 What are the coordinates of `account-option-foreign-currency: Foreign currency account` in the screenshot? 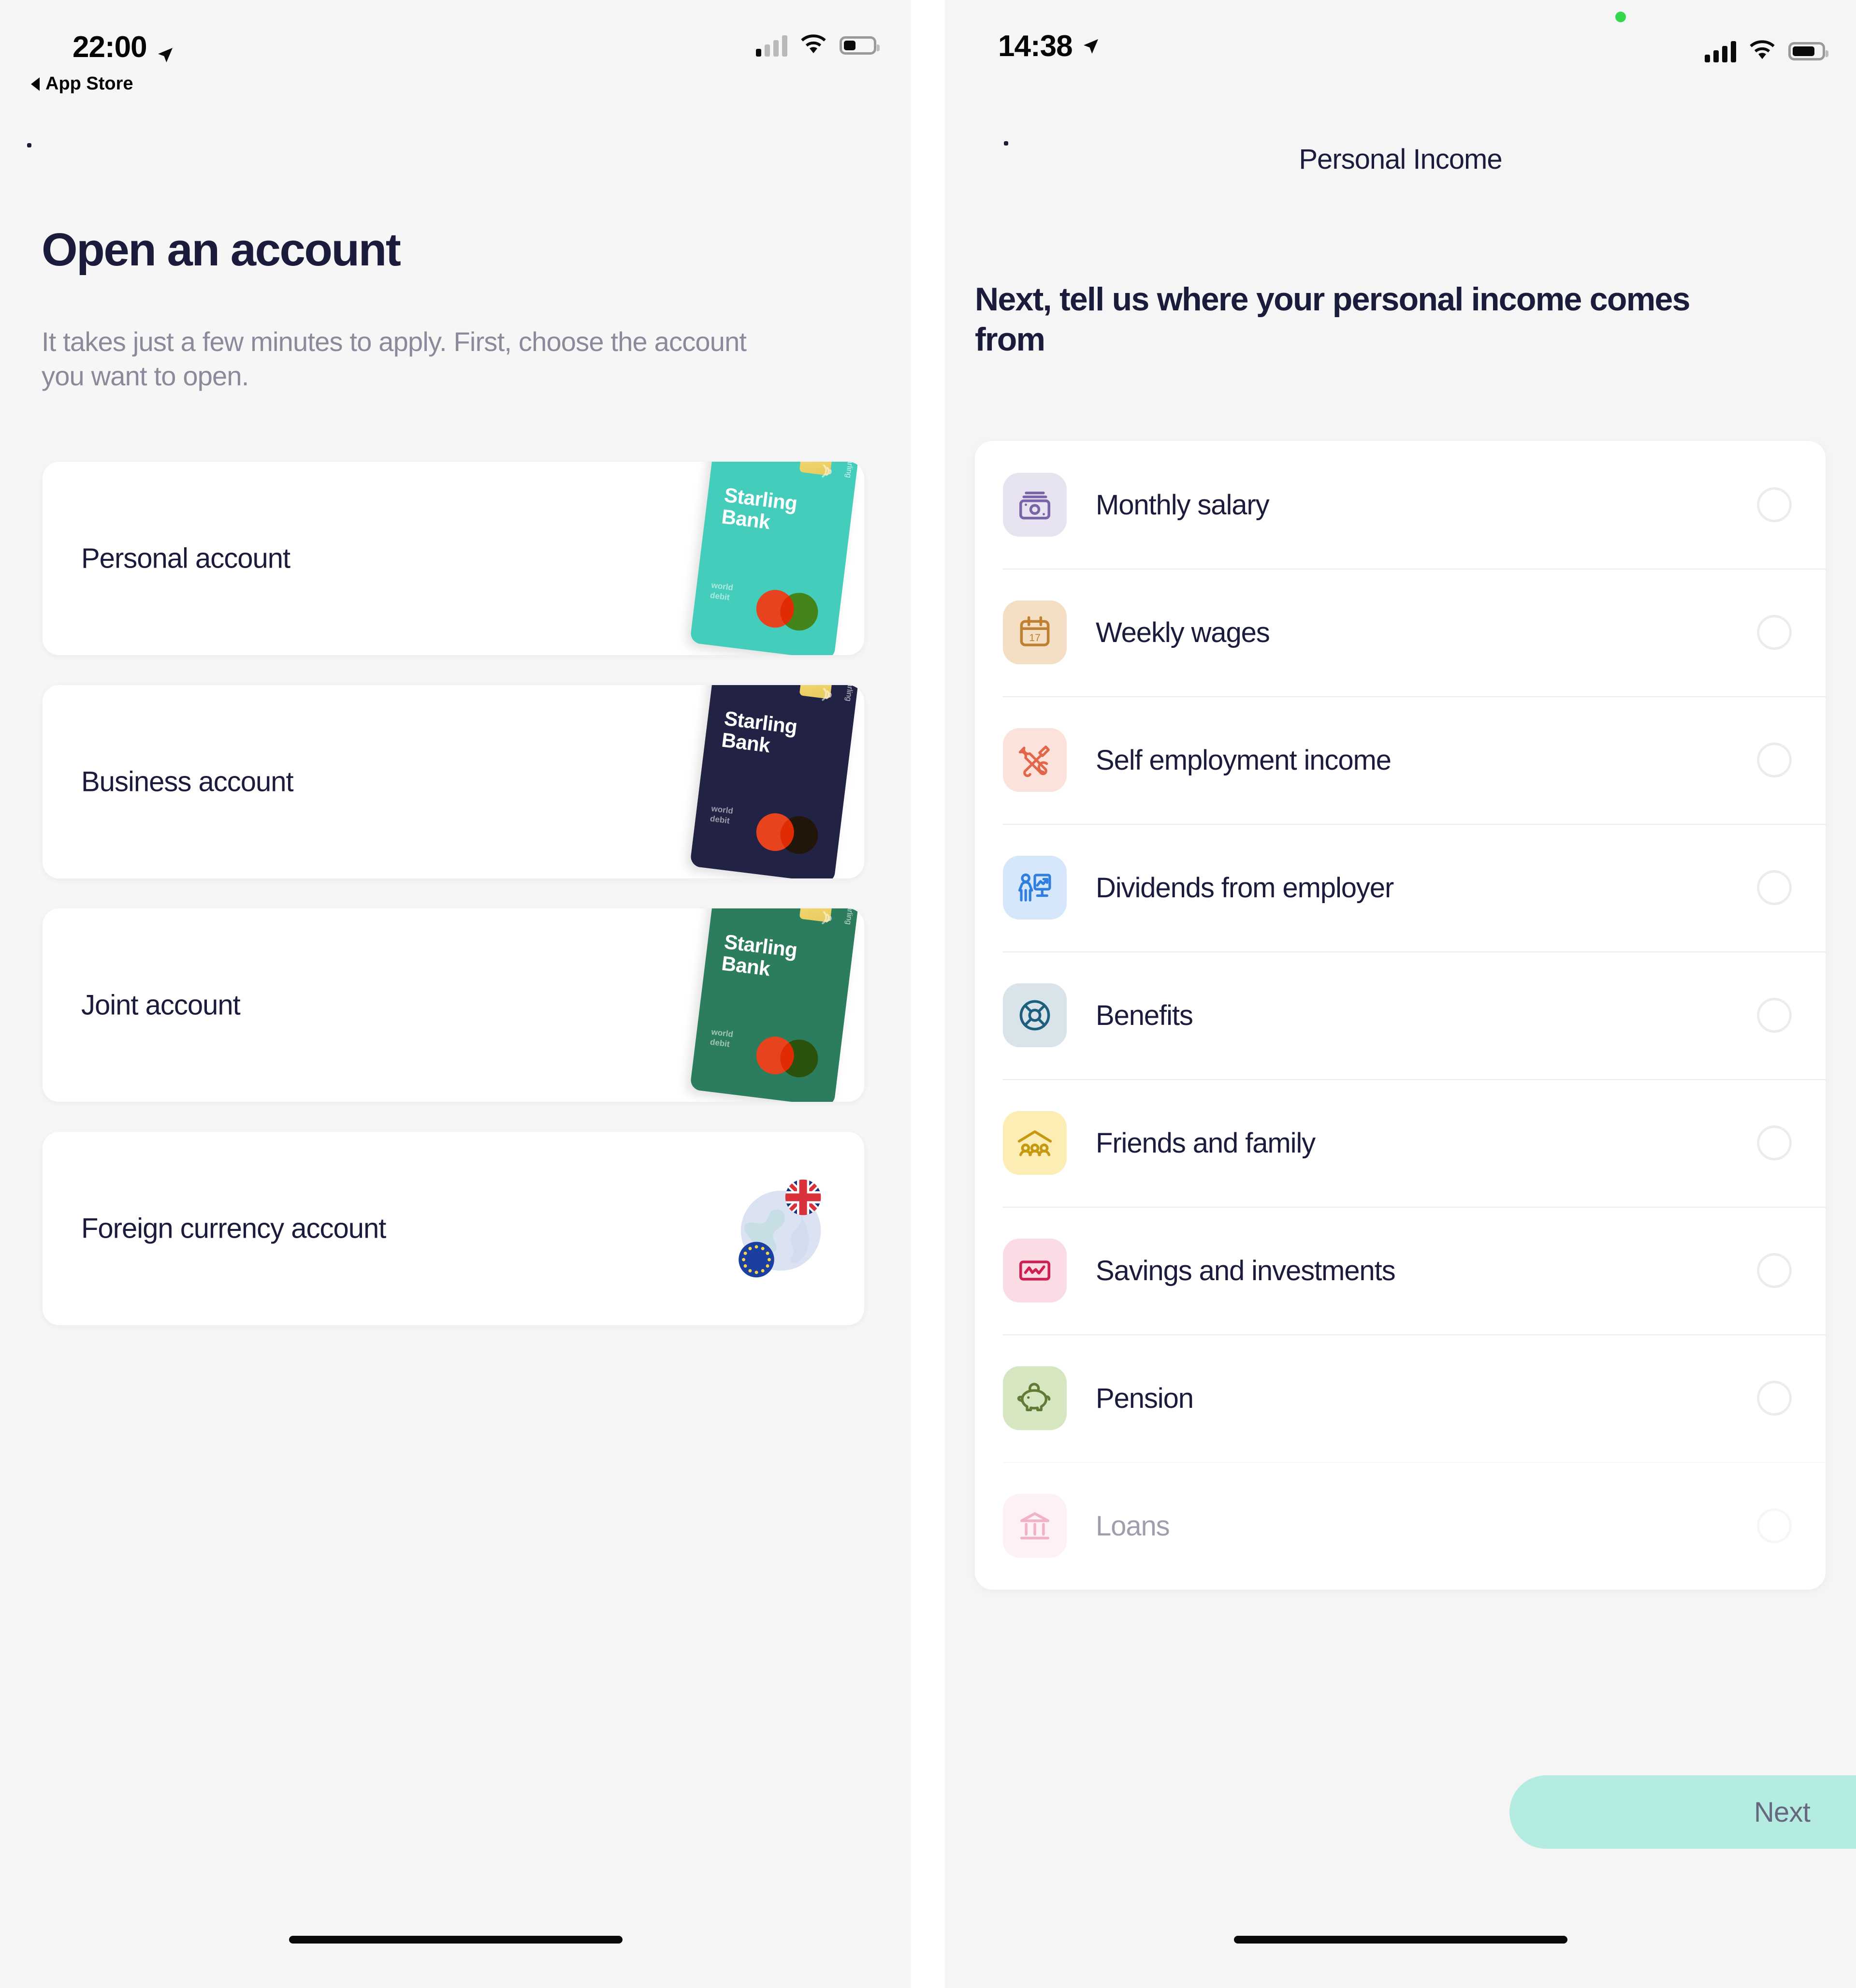 It's located at (454, 1228).